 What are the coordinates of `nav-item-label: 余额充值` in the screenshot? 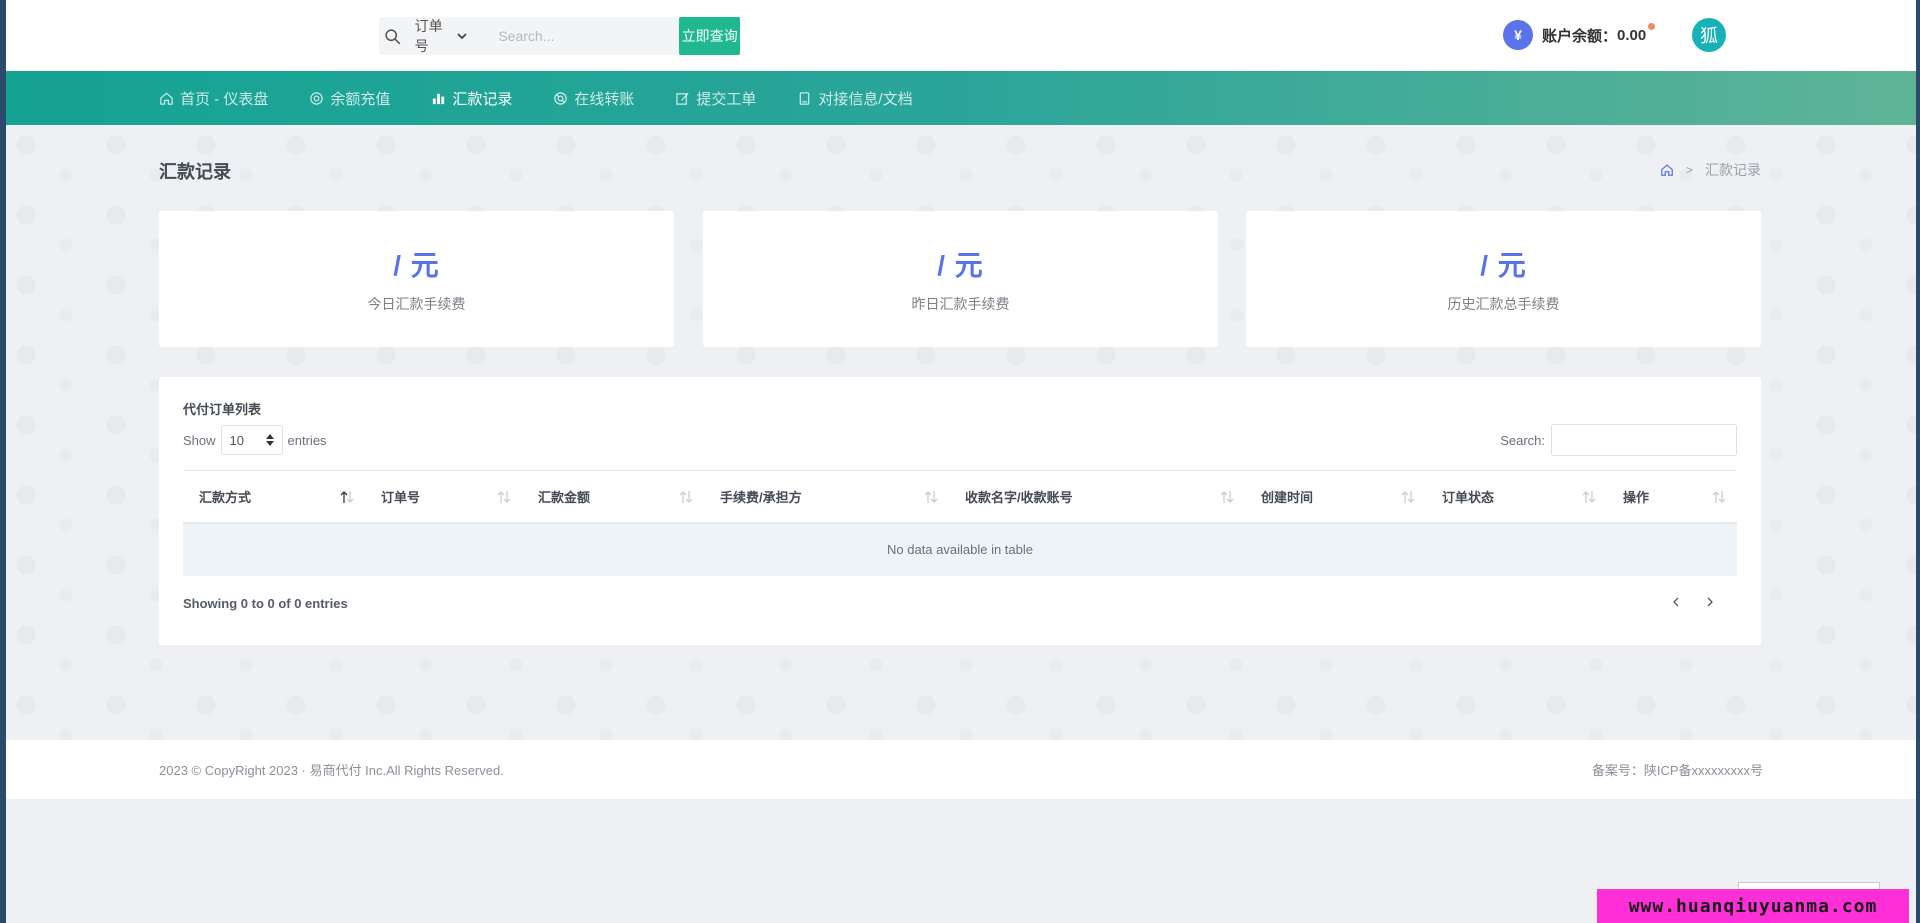 It's located at (360, 99).